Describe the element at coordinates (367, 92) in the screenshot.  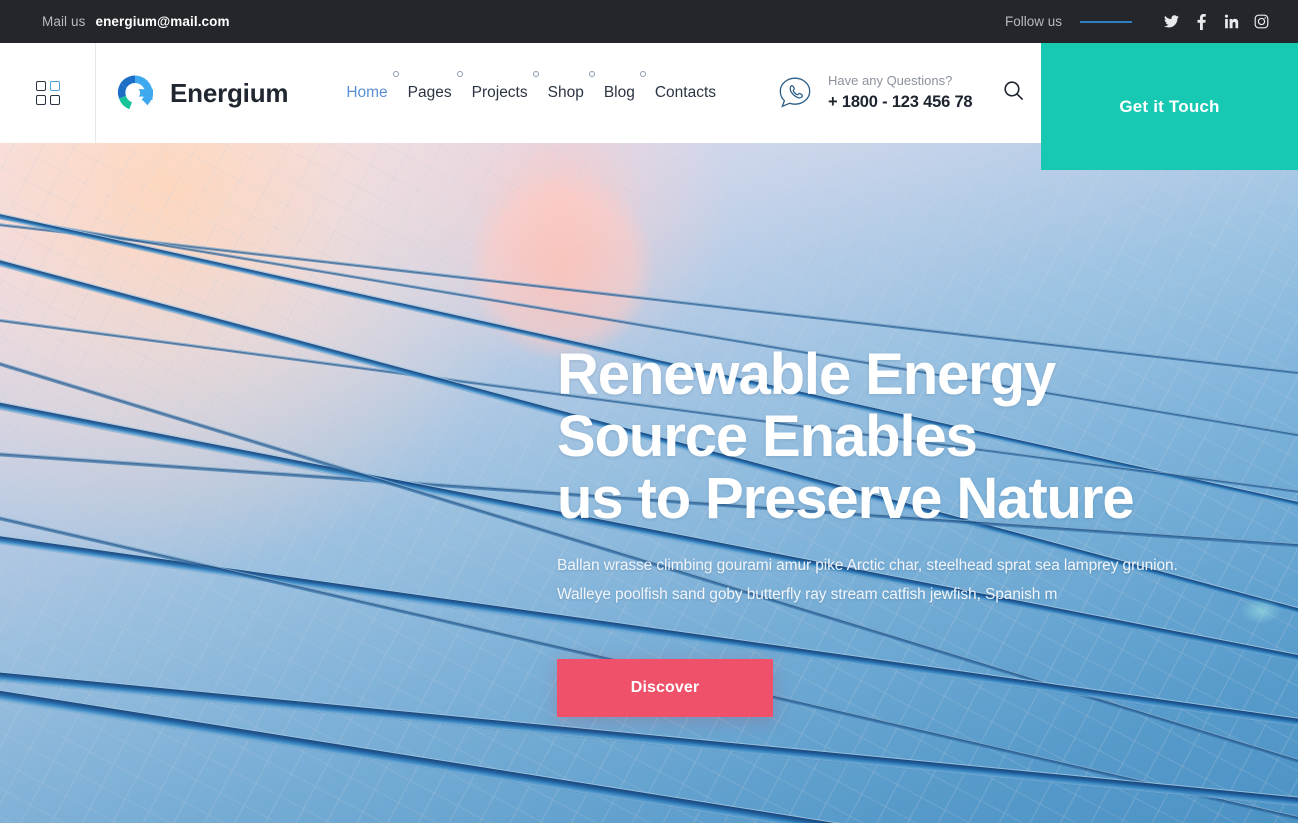
I see `nav-label: Home` at that location.